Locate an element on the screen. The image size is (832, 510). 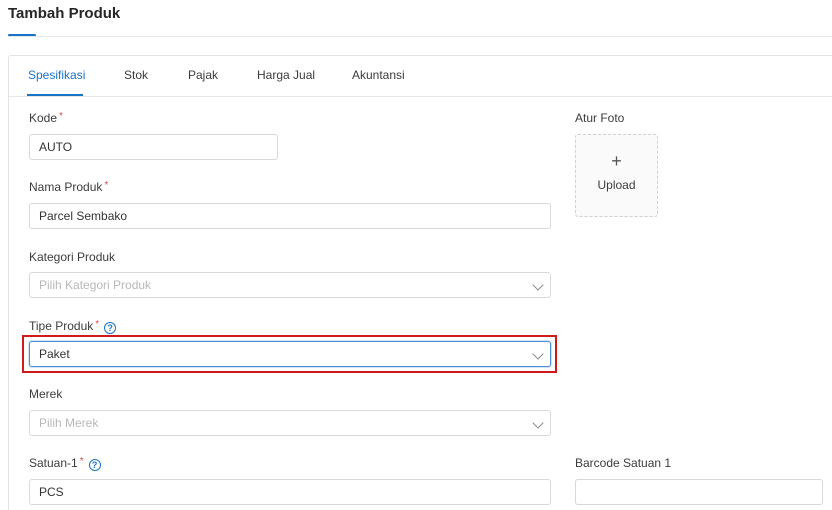
satuan-1-label-text: Satuan-1 is located at coordinates (53, 463).